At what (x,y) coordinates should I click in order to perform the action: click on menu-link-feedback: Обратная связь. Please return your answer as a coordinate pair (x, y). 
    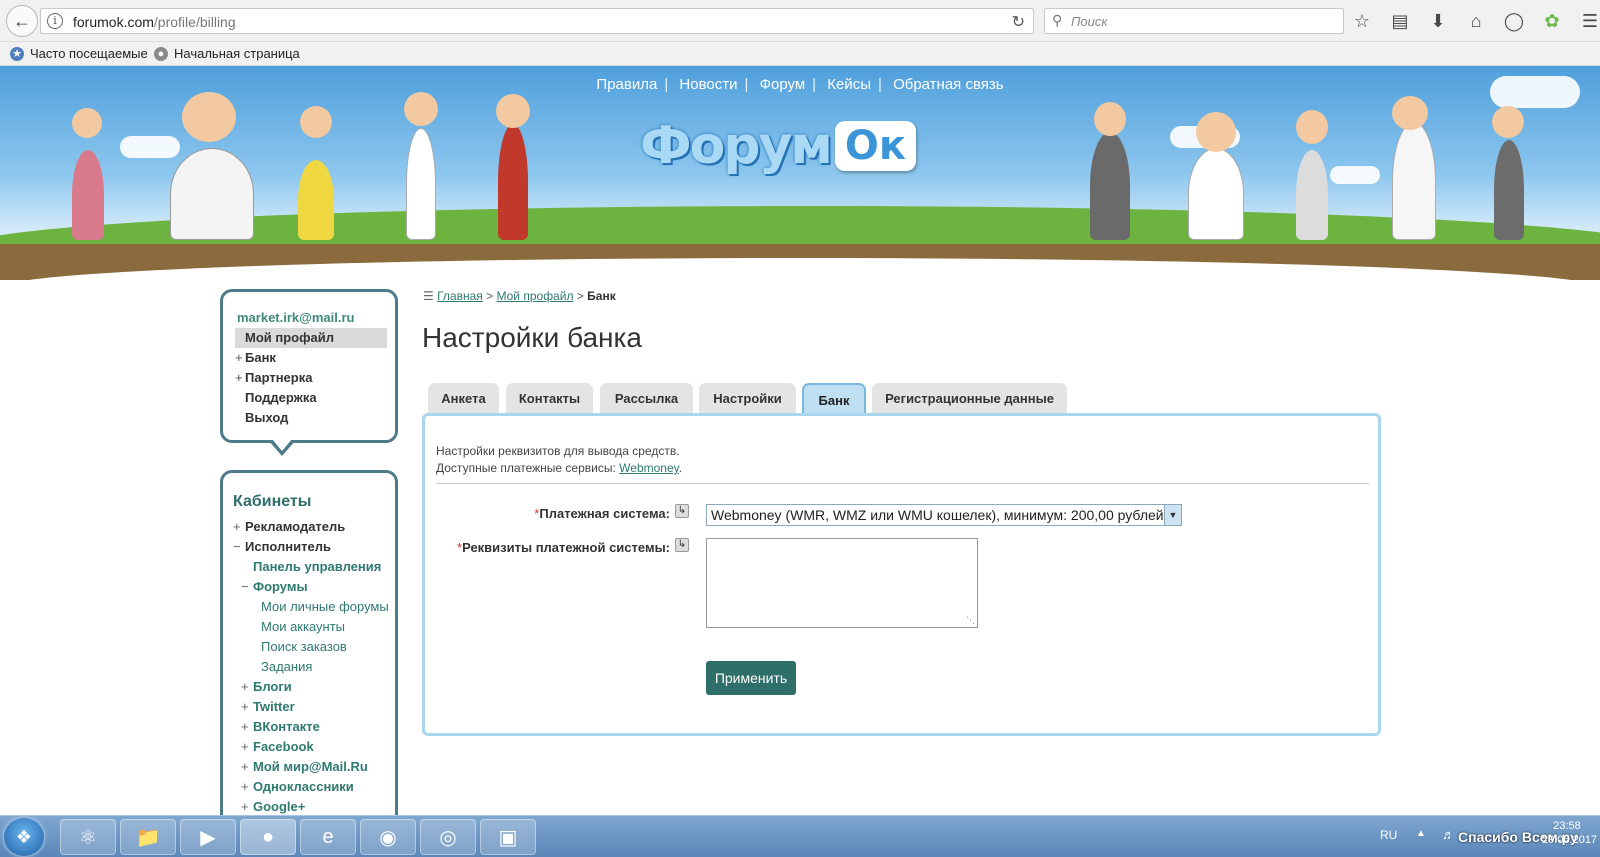
    Looking at the image, I should click on (948, 84).